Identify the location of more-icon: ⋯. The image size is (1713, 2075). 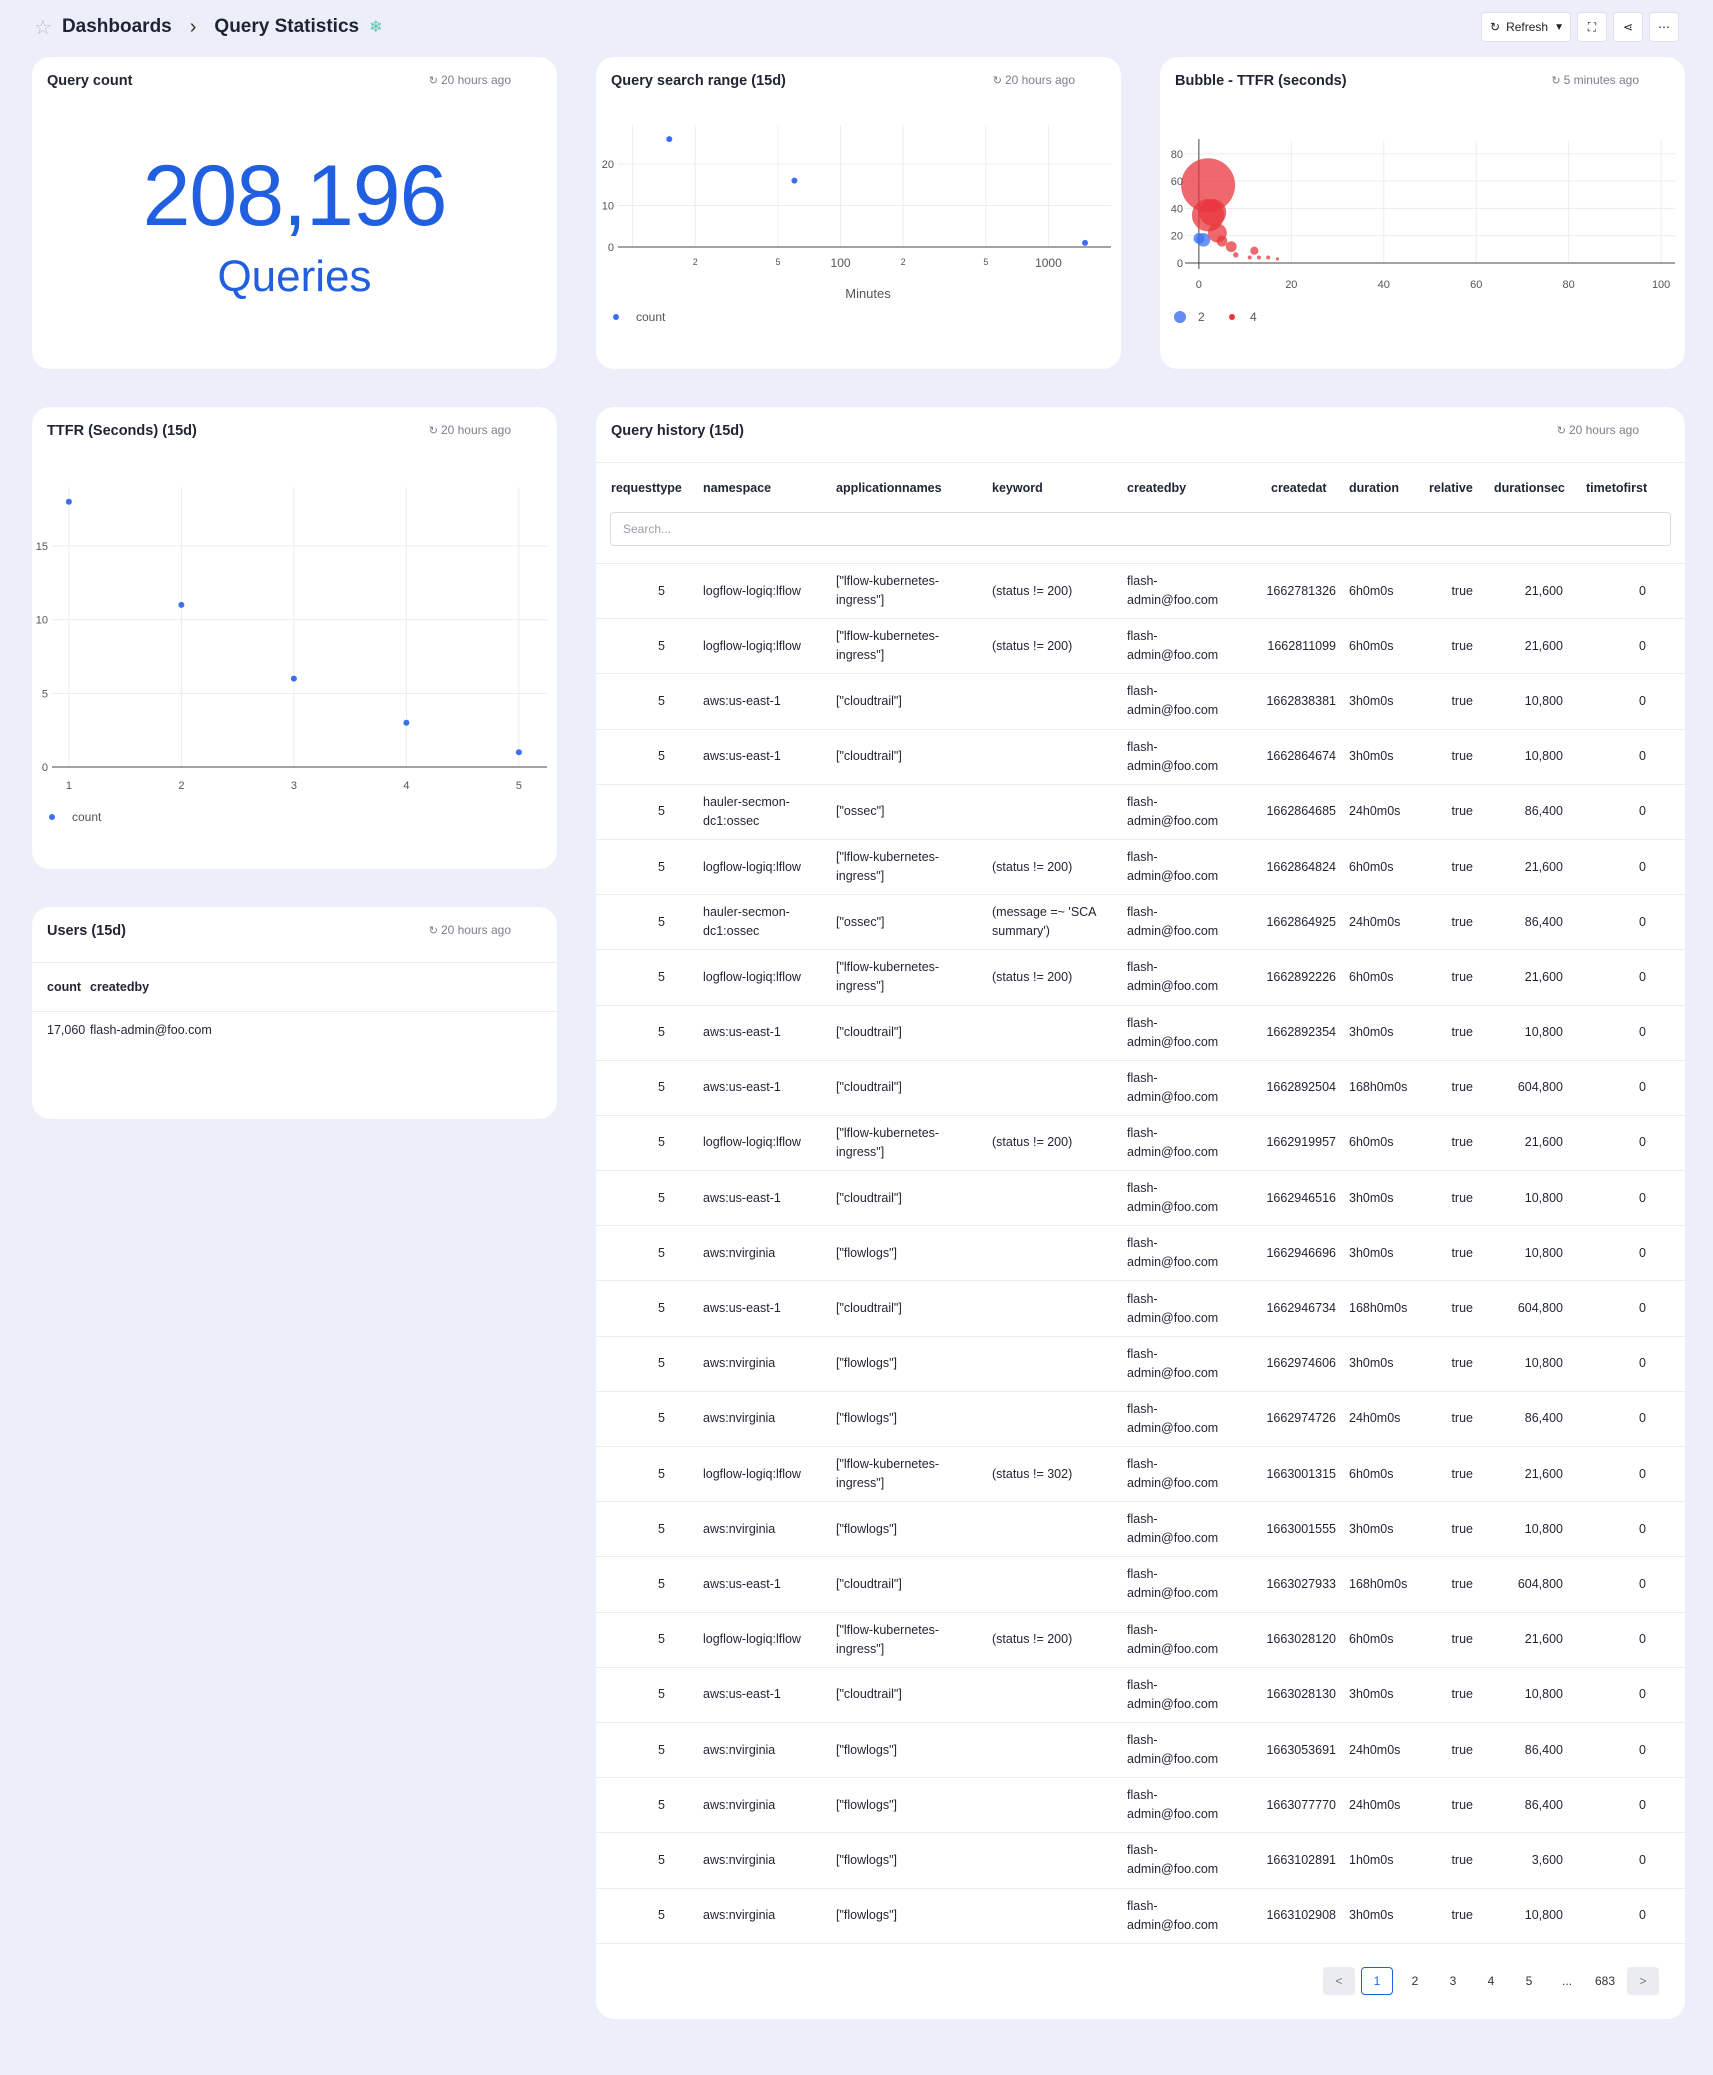
(1664, 27).